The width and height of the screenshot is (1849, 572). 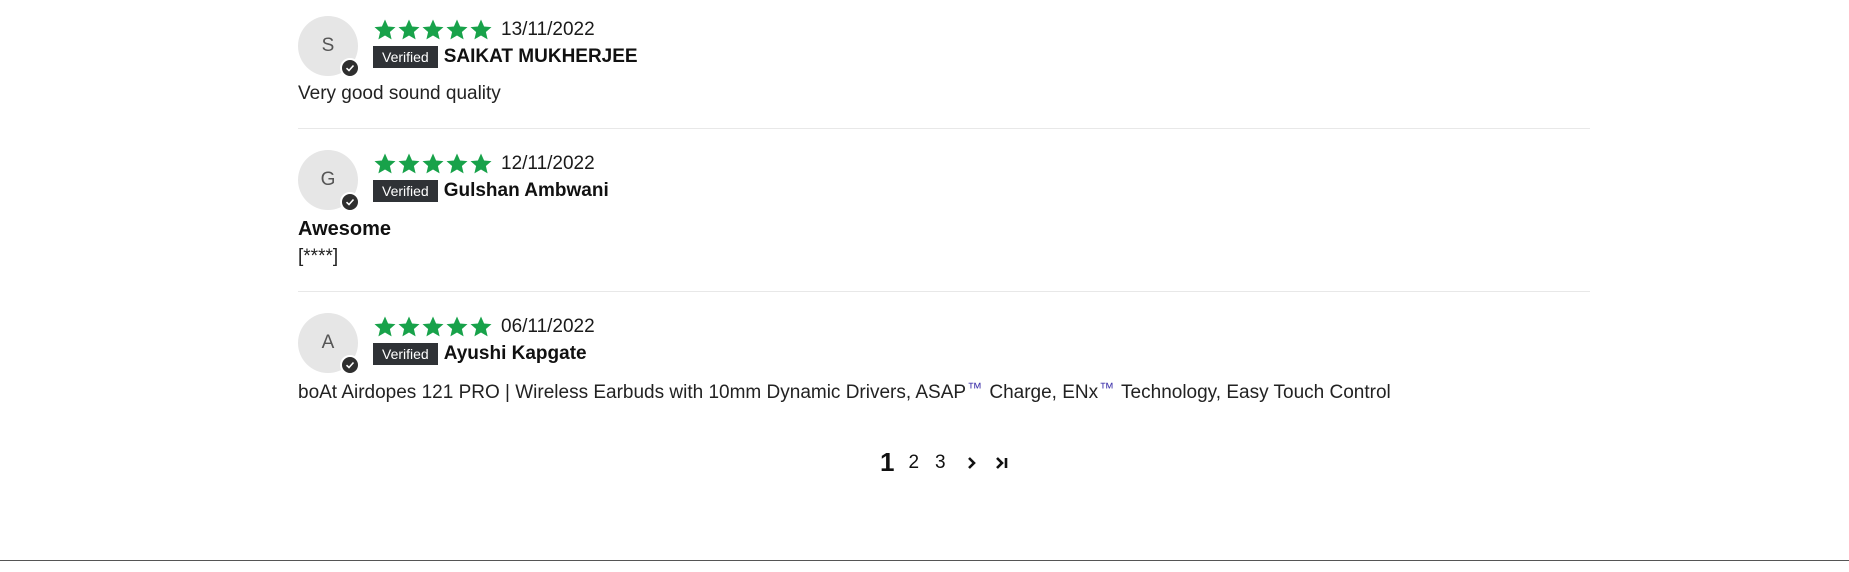 I want to click on page-link: 3, so click(x=940, y=463).